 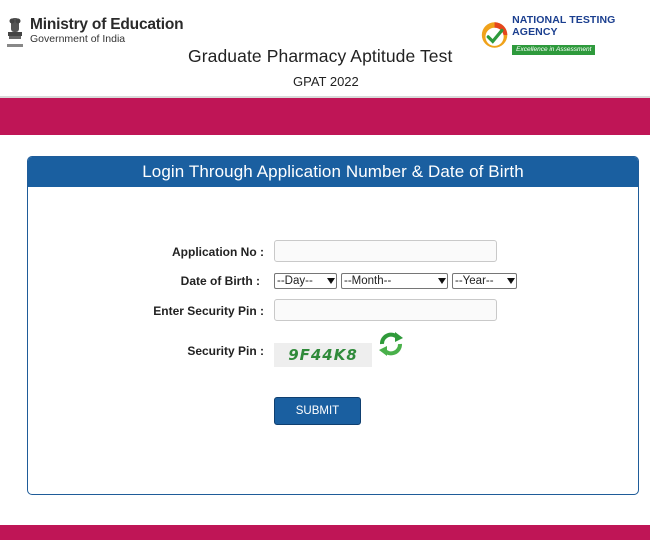 I want to click on captcha-image: 9F44K8, so click(x=323, y=355).